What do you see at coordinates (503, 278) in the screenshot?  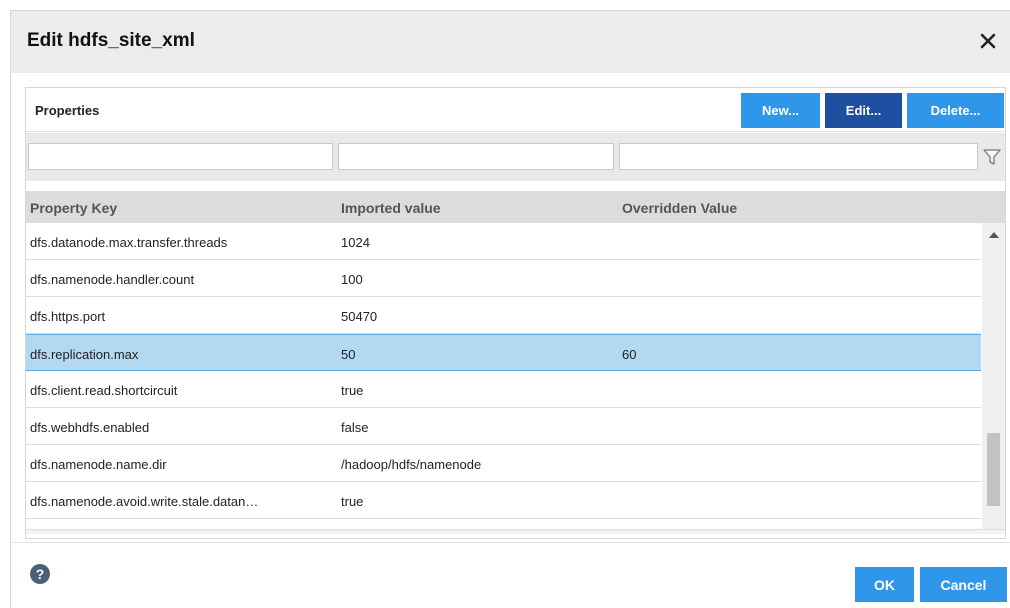 I see `table-row: dfs.namenode.handler.count 100` at bounding box center [503, 278].